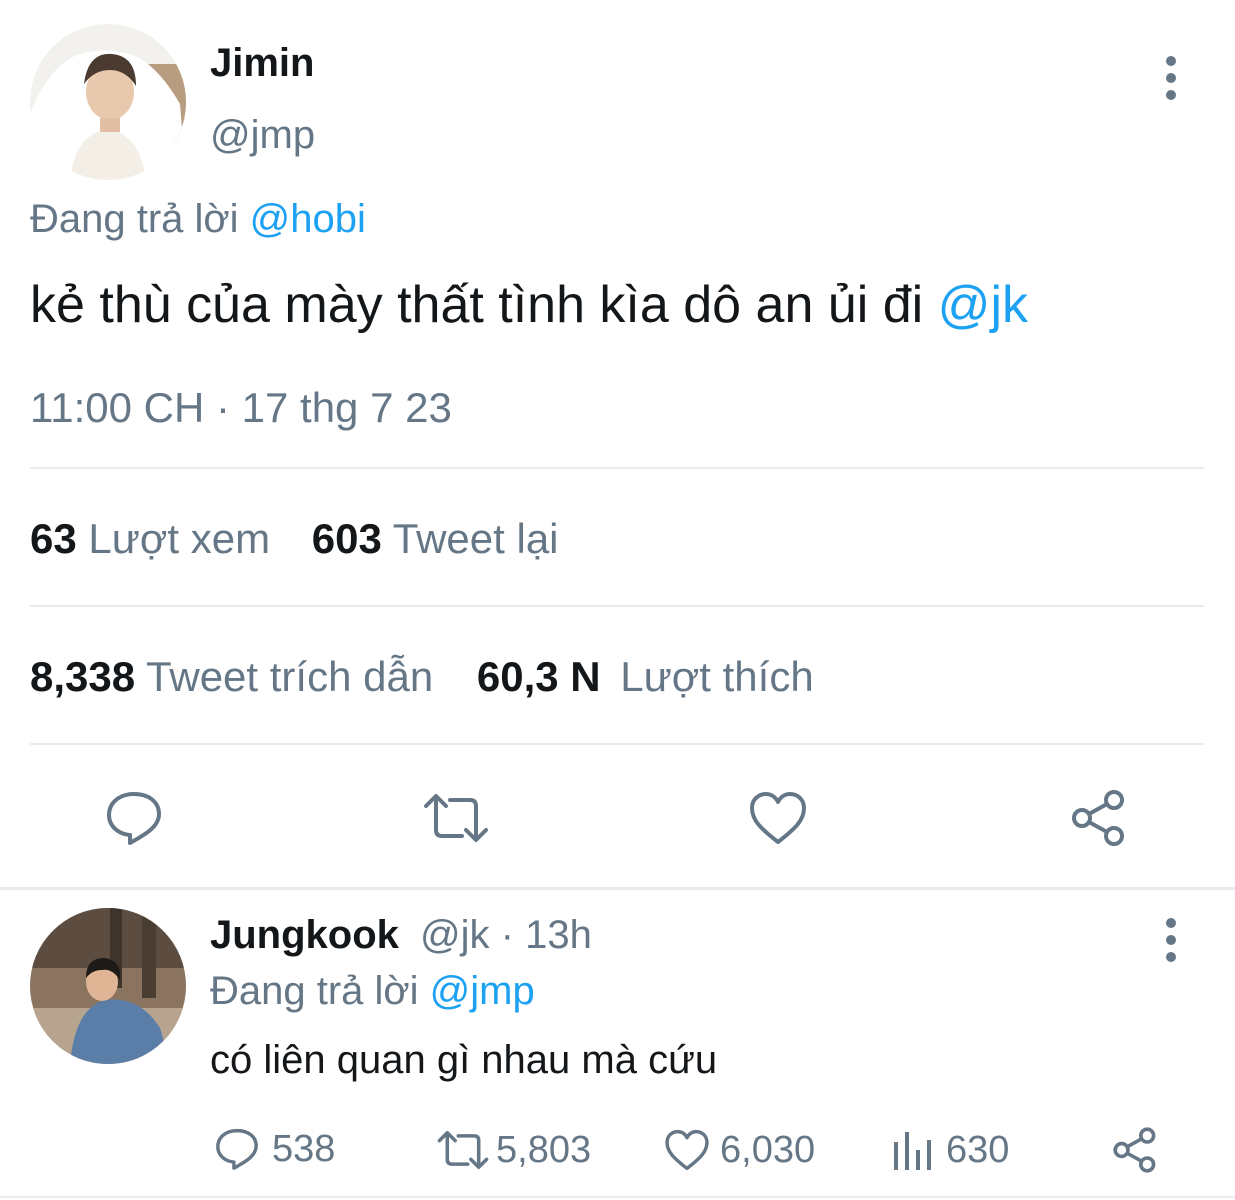 Image resolution: width=1235 pixels, height=1200 pixels. I want to click on quotes-label: Tweet trích dẫn, so click(290, 676).